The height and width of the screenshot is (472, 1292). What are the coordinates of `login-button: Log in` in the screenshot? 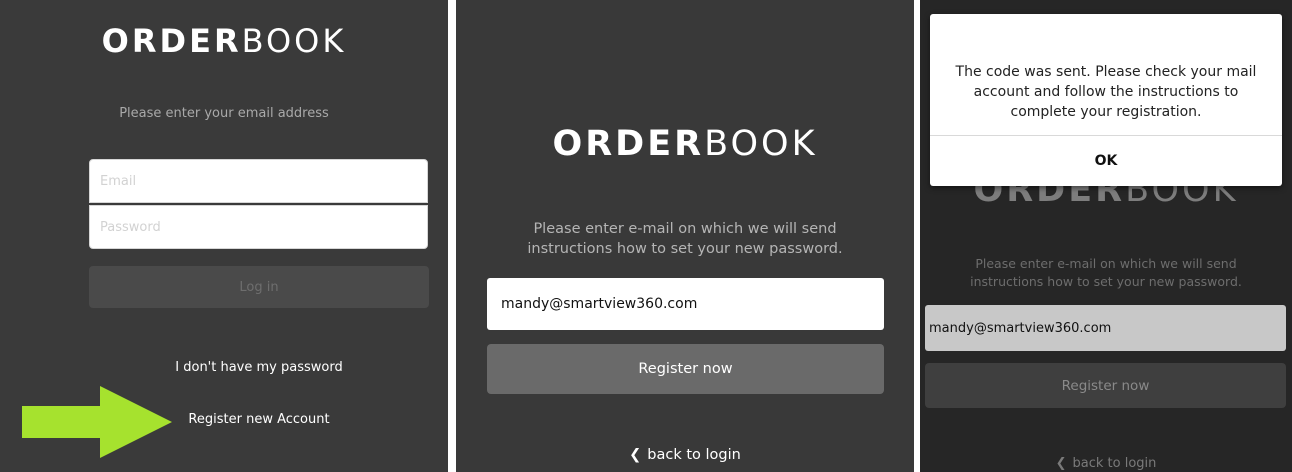 It's located at (259, 287).